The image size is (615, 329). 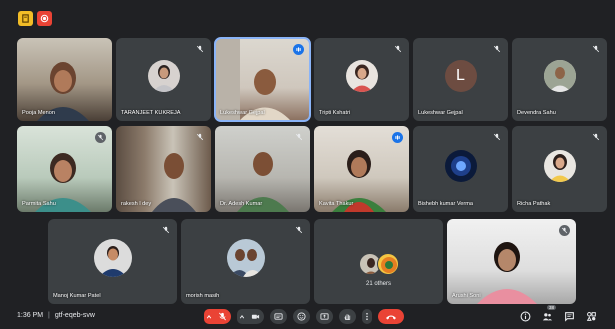 I want to click on others-tile: 21 others, so click(x=378, y=261).